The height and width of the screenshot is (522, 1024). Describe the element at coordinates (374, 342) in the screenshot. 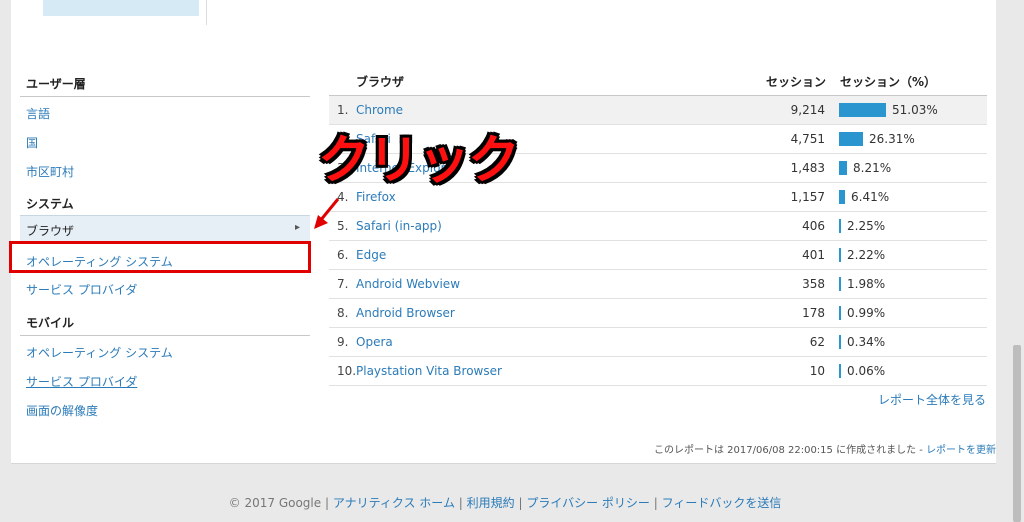

I see `row-browser-link: Opera` at that location.